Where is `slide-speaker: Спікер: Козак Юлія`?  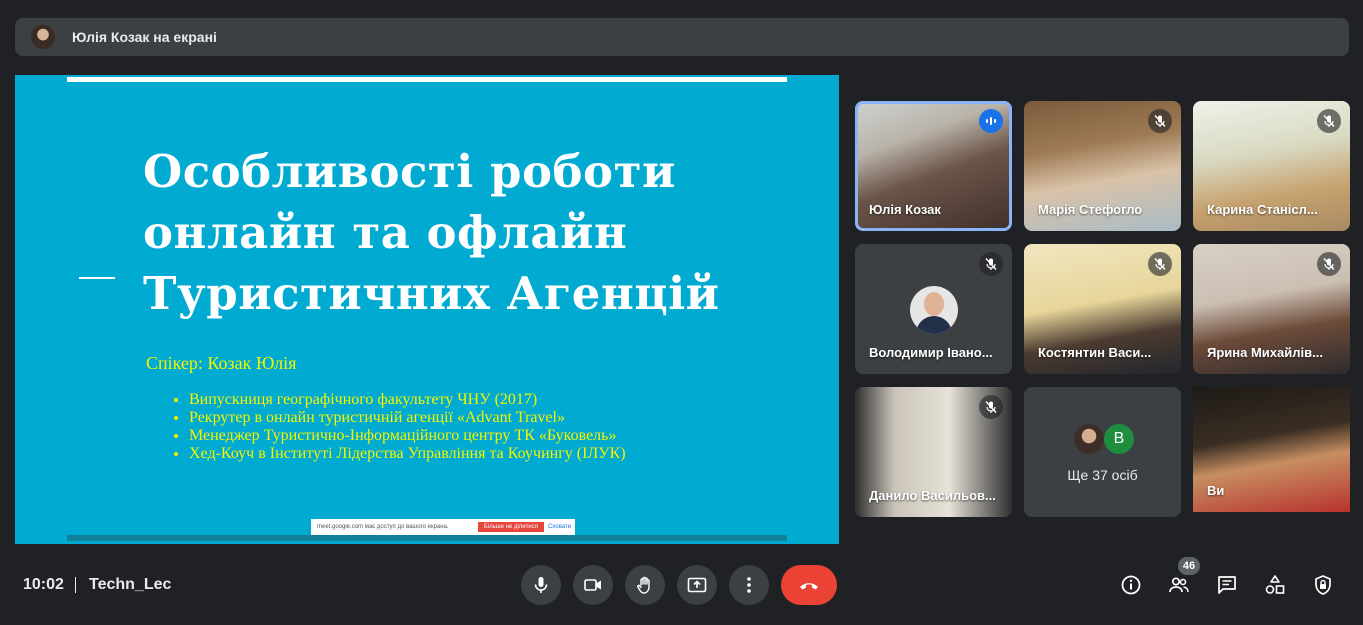 slide-speaker: Спікер: Козак Юлія is located at coordinates (221, 363).